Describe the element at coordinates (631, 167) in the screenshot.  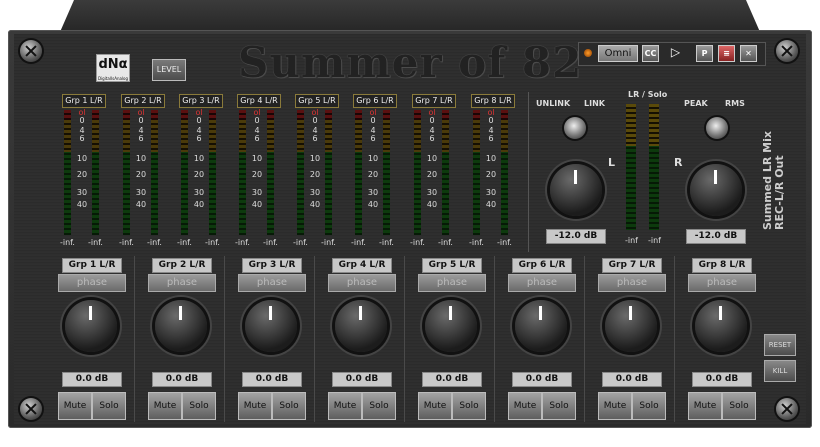
I see `master-meter-bar` at that location.